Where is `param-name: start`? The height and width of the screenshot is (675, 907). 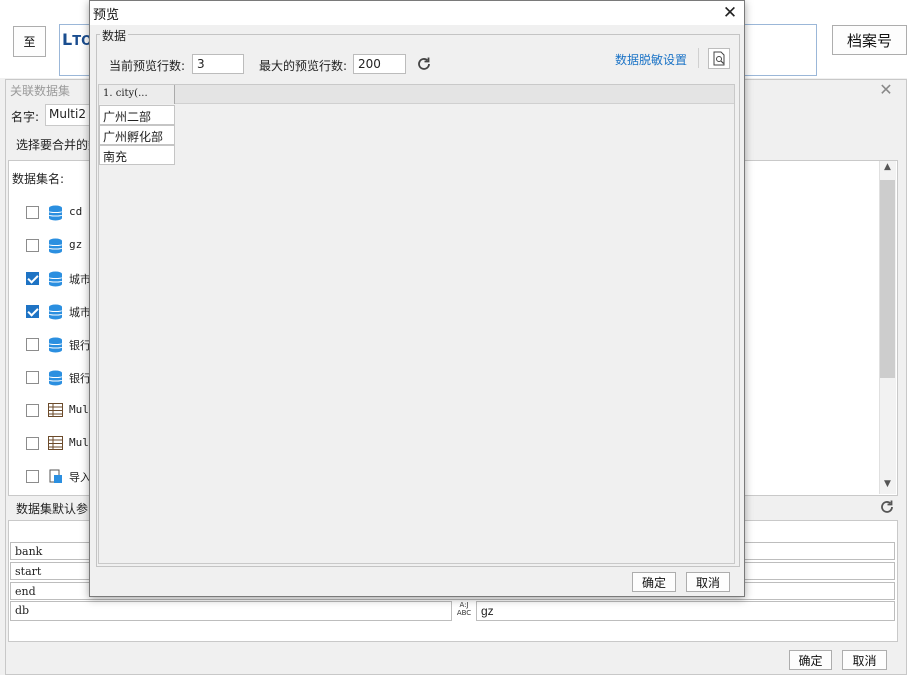
param-name: start is located at coordinates (28, 571).